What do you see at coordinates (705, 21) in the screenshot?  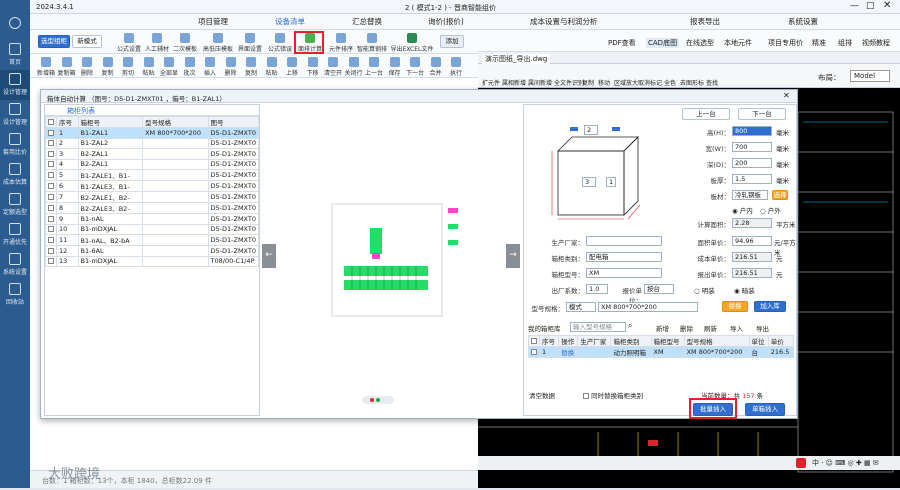 I see `menu-report-export: 报表导出` at bounding box center [705, 21].